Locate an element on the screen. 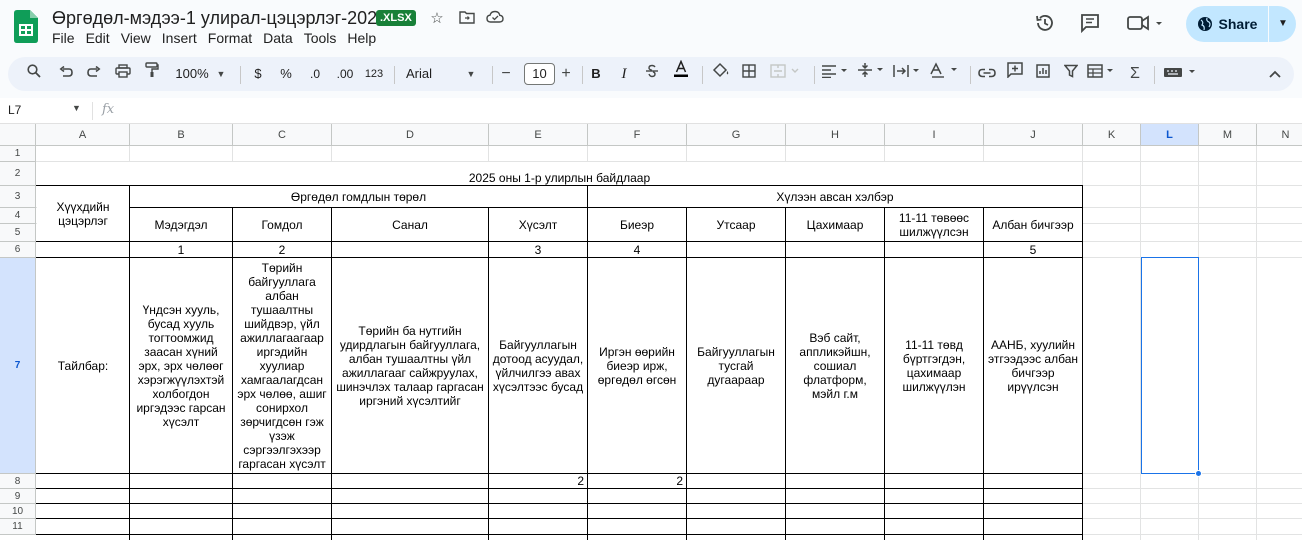 The height and width of the screenshot is (540, 1302). text-rotation-icon is located at coordinates (945, 74).